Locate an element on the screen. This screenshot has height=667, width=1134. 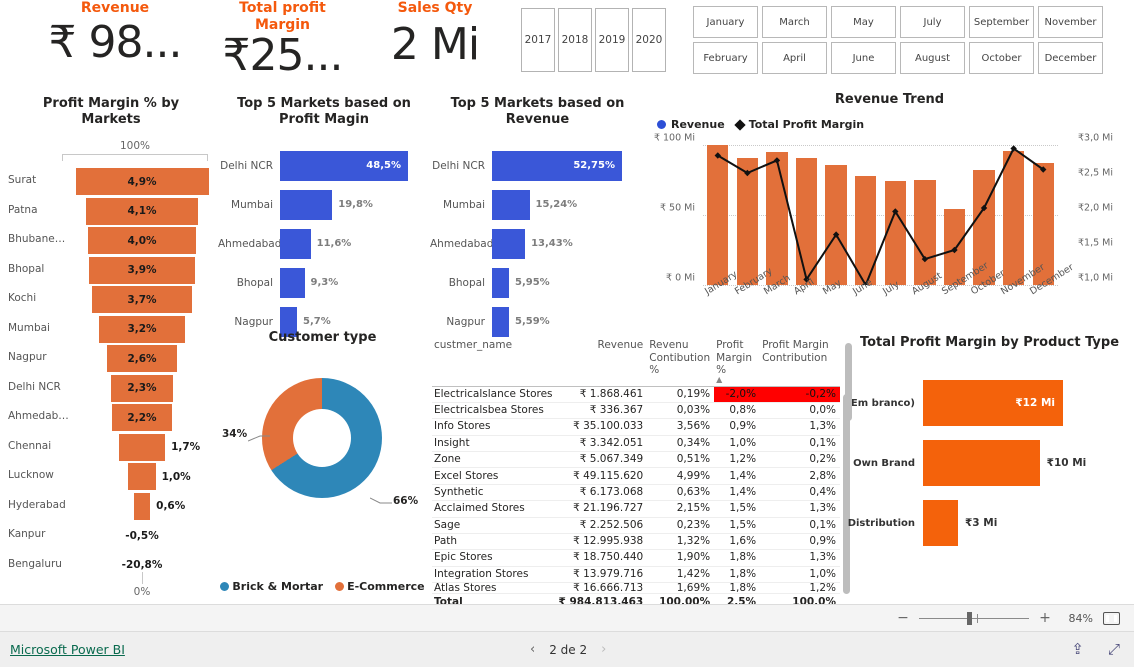
power-bi-brand-link: Microsoft Power BI is located at coordinates (67, 649).